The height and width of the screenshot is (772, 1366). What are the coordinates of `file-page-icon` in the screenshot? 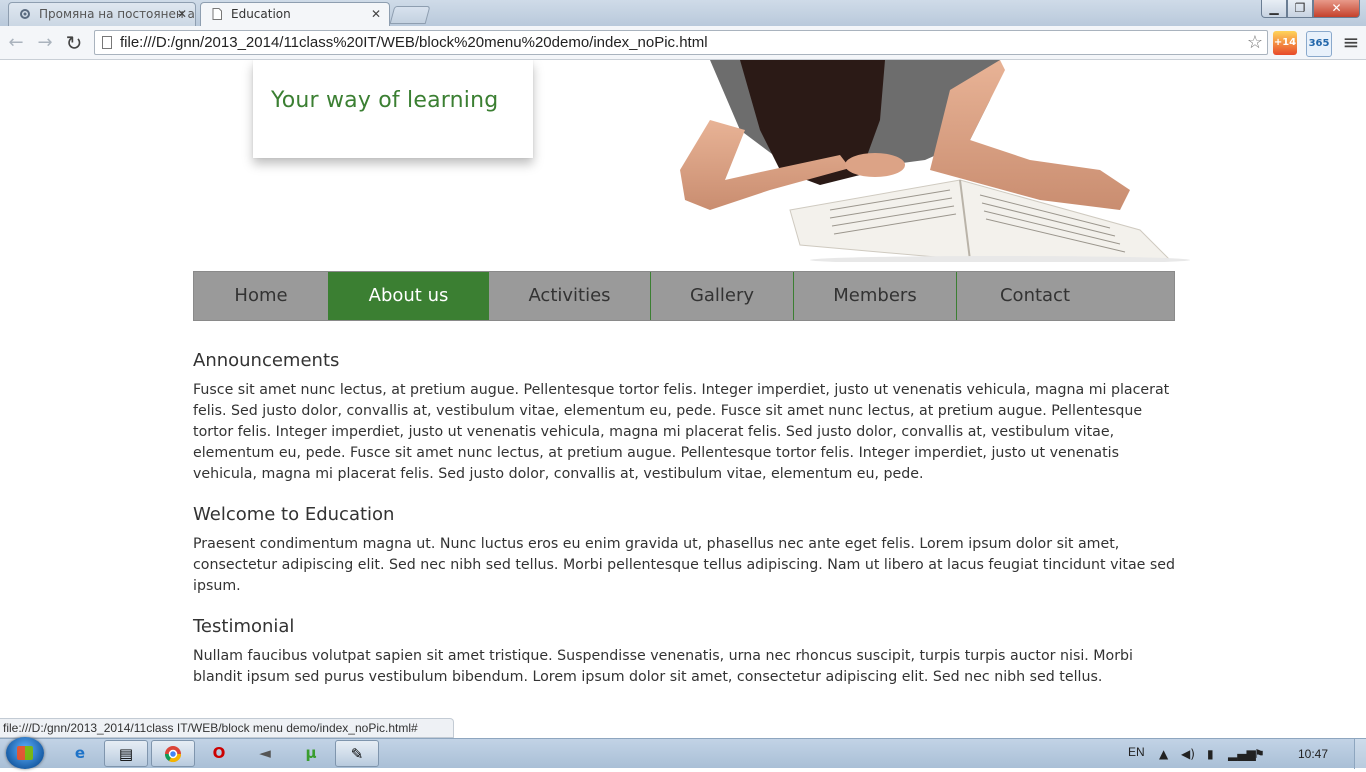 It's located at (107, 42).